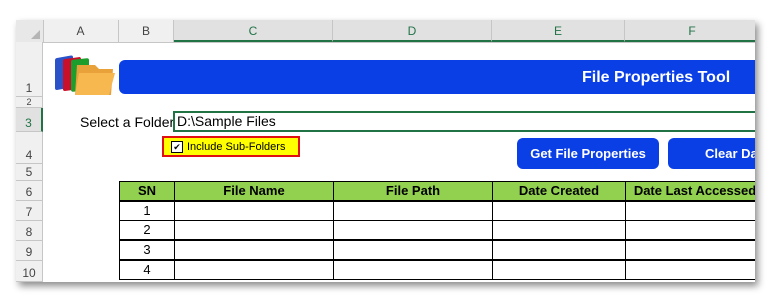 This screenshot has width=773, height=299. Describe the element at coordinates (588, 153) in the screenshot. I see `get-file-properties-button: Get File Properties` at that location.